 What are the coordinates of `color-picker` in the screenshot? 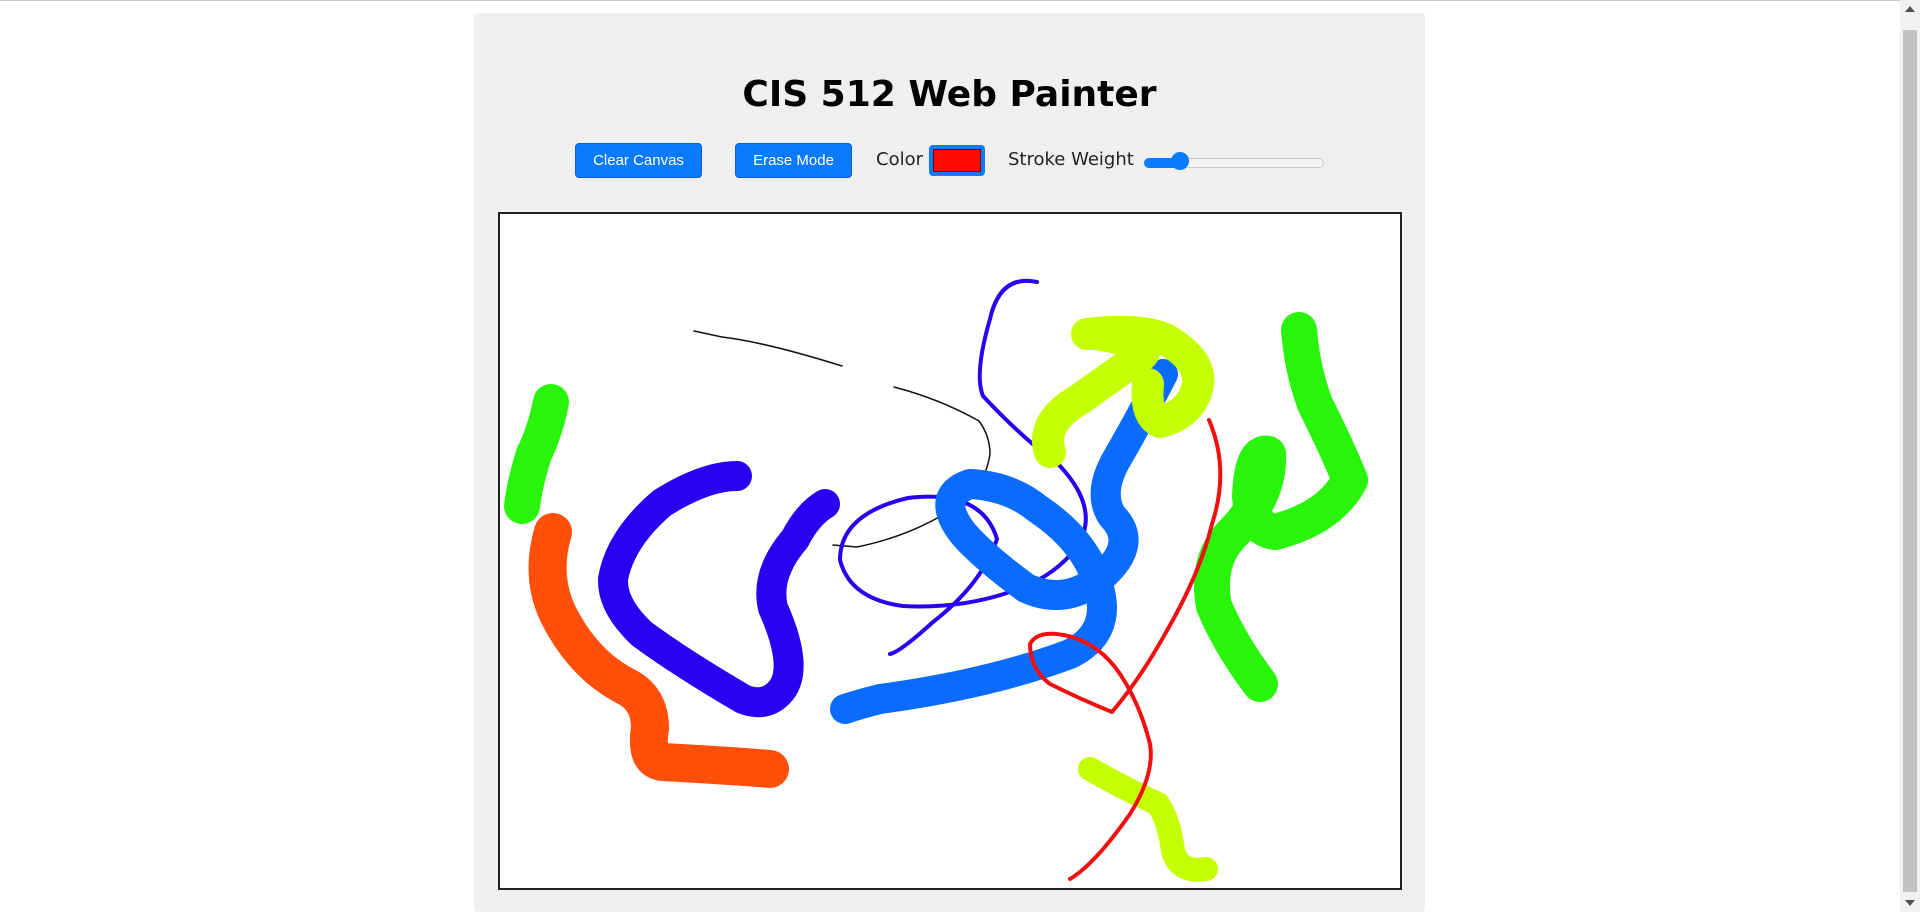 It's located at (957, 160).